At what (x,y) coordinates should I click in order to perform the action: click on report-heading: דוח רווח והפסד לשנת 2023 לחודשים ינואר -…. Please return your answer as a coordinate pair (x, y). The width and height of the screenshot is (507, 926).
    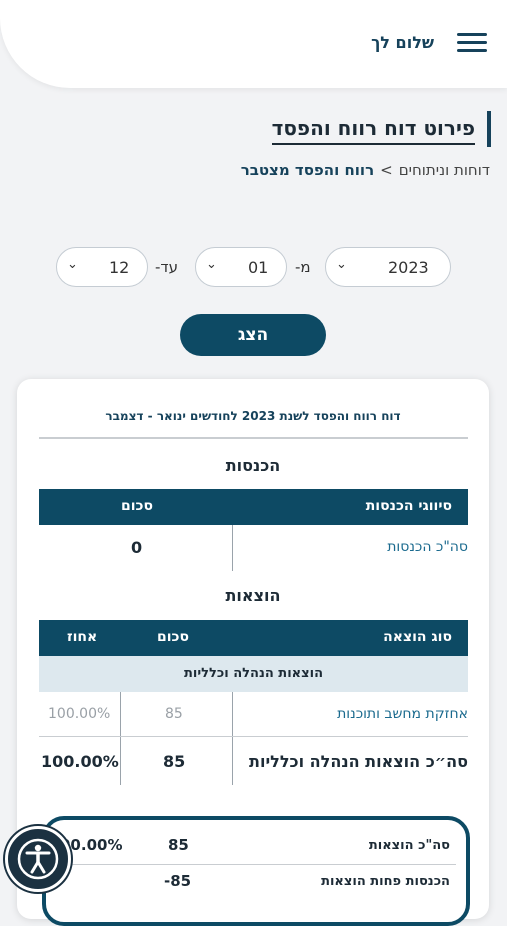
    Looking at the image, I should click on (253, 416).